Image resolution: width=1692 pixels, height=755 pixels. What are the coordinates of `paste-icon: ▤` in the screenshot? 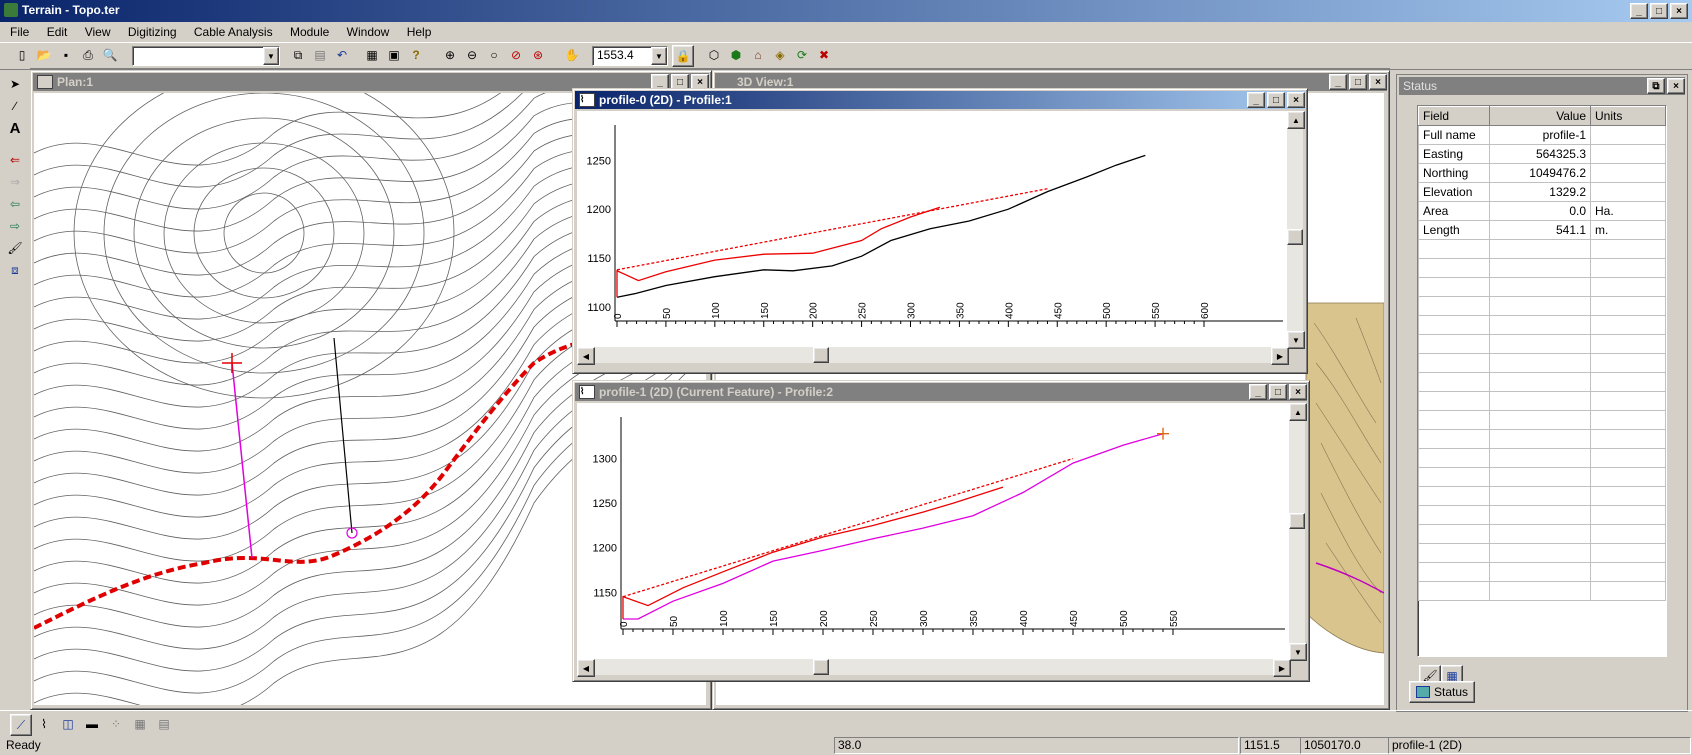 It's located at (320, 55).